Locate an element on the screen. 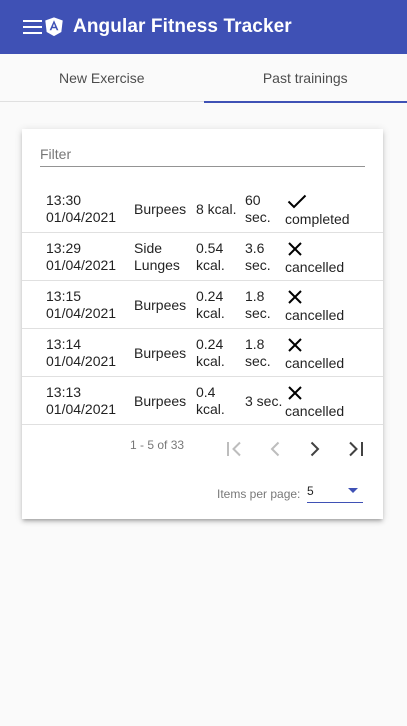  date-cell: 13:13 01/04/2021 is located at coordinates (88, 401).